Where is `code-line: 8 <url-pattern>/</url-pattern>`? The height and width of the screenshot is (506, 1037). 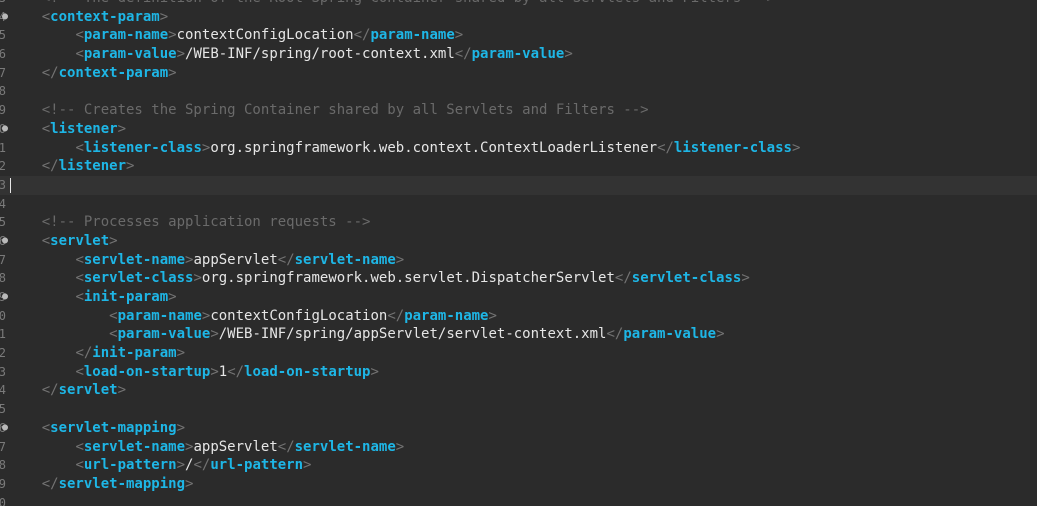
code-line: 8 <url-pattern>/</url-pattern> is located at coordinates (518, 465).